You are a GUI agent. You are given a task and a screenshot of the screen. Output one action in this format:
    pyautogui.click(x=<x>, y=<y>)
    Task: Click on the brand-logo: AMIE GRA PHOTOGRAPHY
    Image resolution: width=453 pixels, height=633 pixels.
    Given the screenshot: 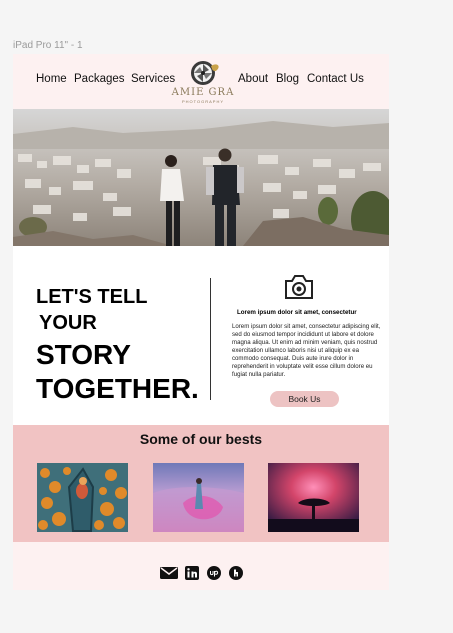 What is the action you would take?
    pyautogui.click(x=203, y=83)
    